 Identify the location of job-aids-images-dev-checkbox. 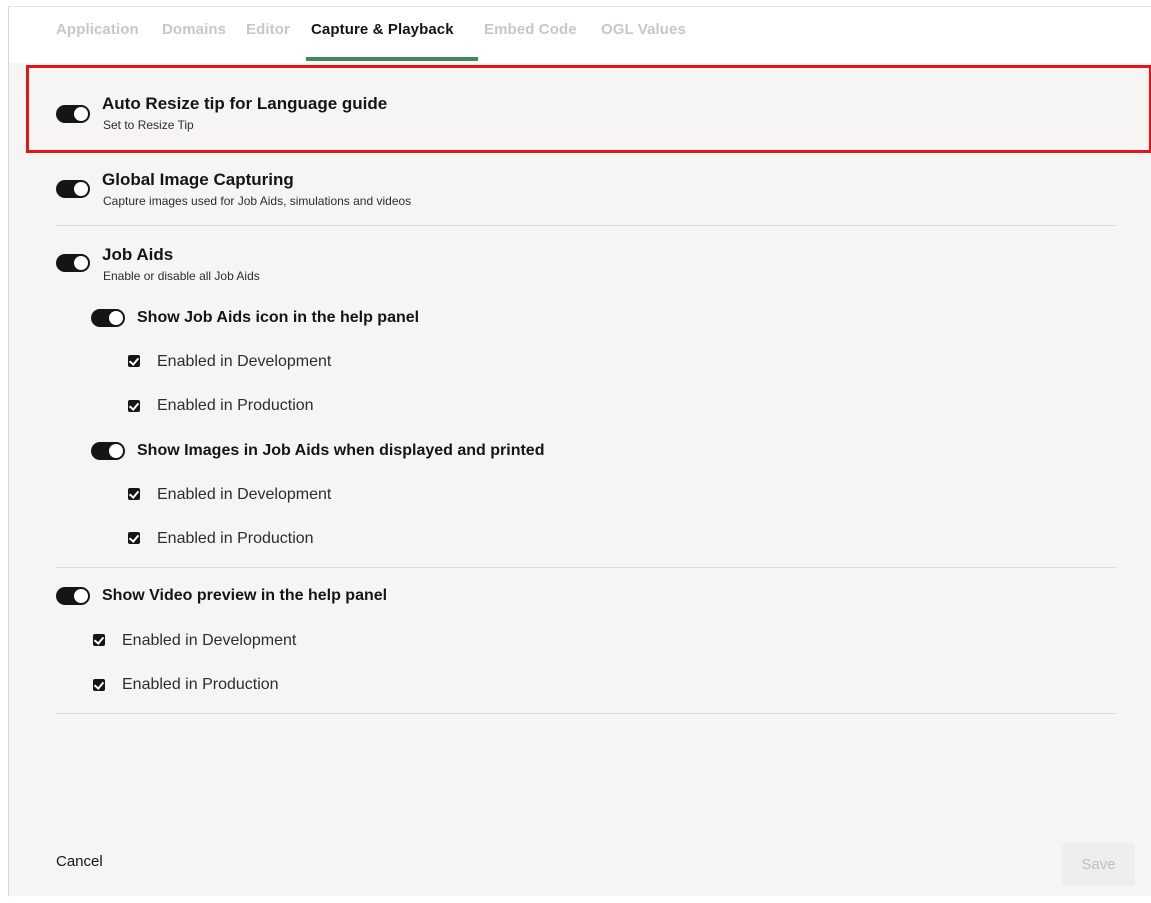
(134, 494).